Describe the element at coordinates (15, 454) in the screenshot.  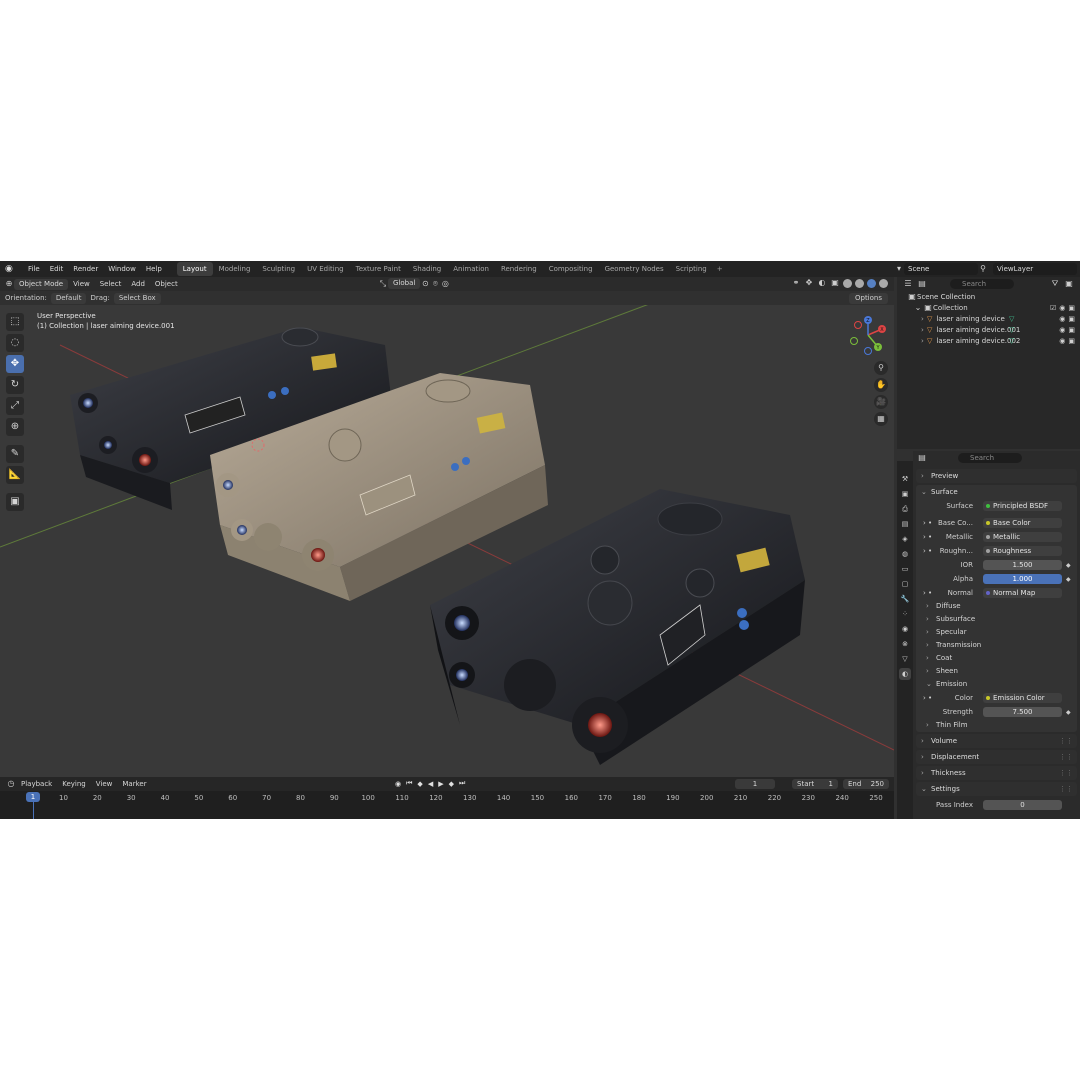
I see `annotate-tool-icon: ✎` at that location.